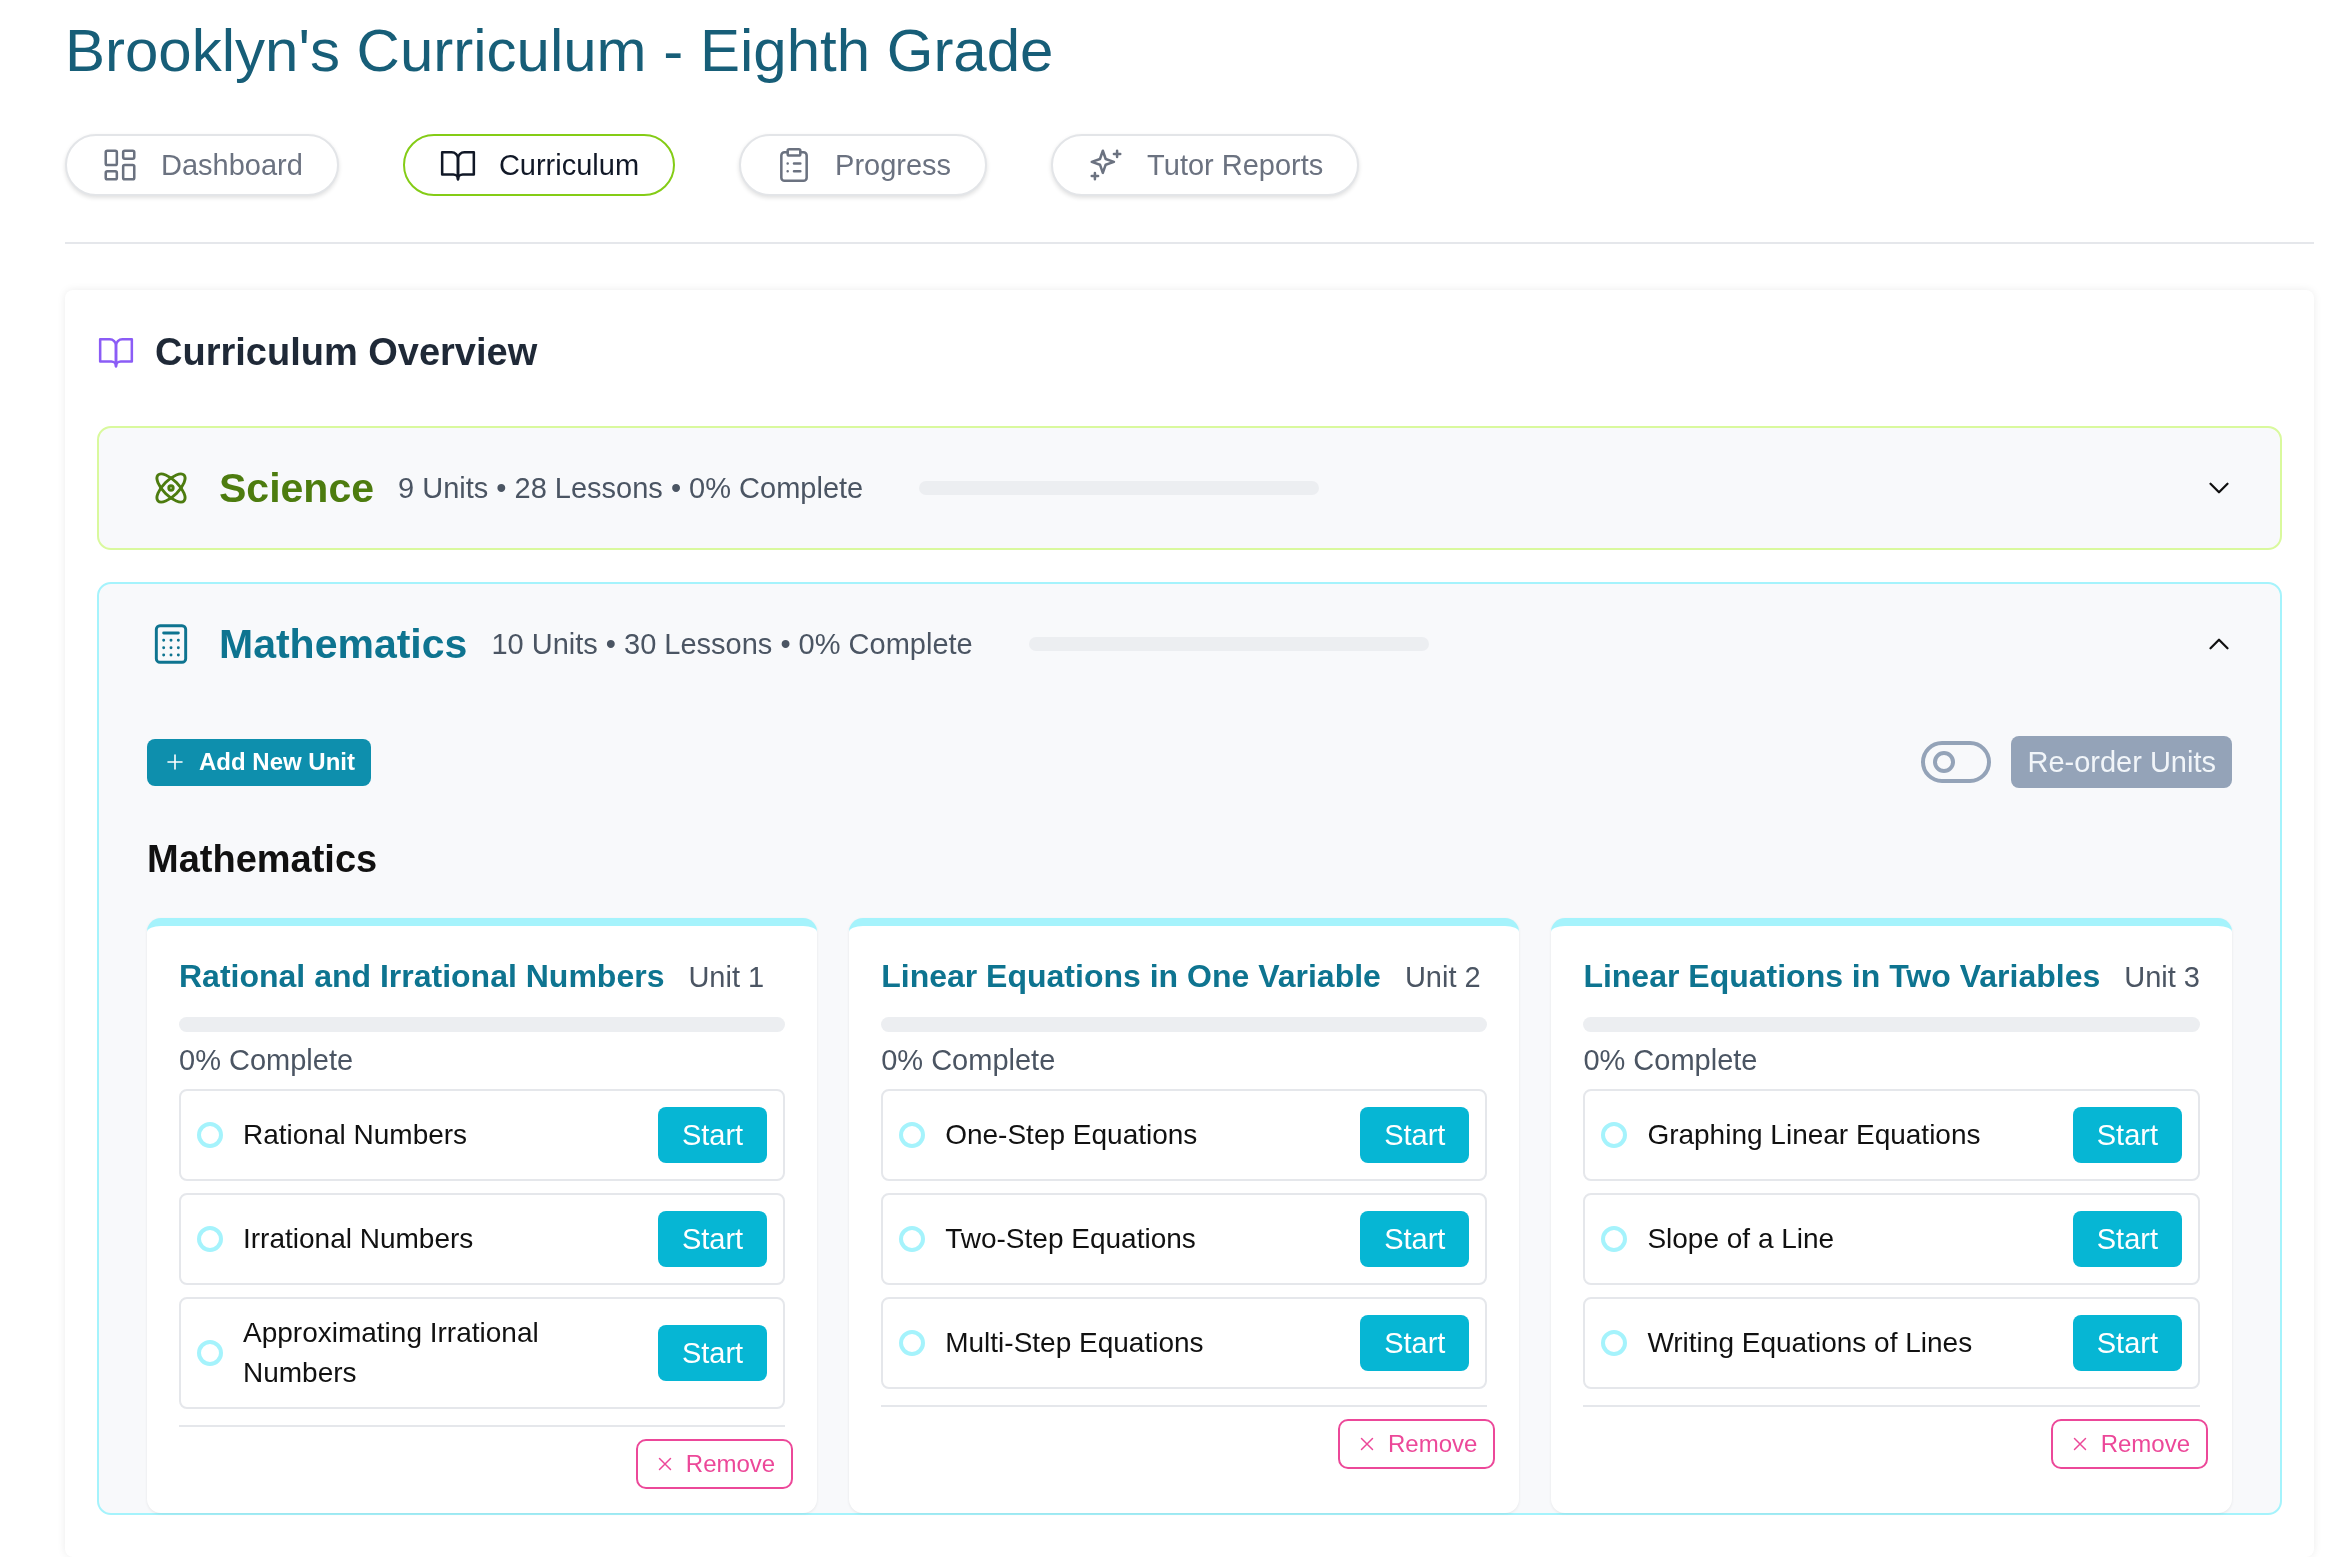  Describe the element at coordinates (1071, 1239) in the screenshot. I see `lesson-name: Two-Step Equations` at that location.